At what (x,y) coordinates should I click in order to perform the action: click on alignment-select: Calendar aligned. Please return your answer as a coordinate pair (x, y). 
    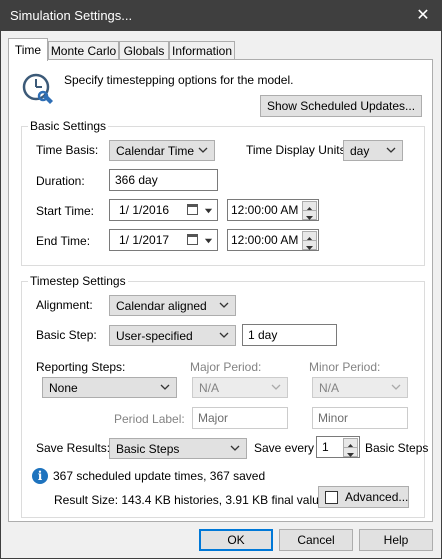
    Looking at the image, I should click on (172, 305).